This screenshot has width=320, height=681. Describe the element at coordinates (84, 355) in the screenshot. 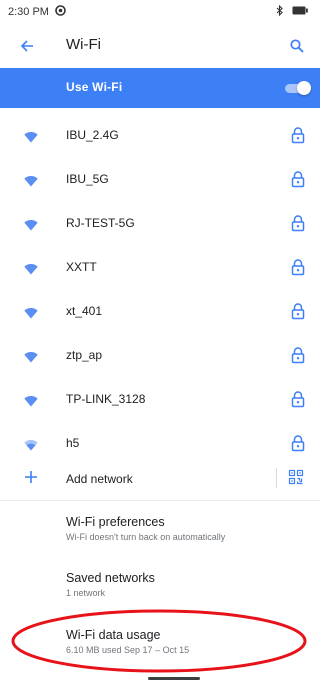

I see `network-name: ztp_ap` at that location.